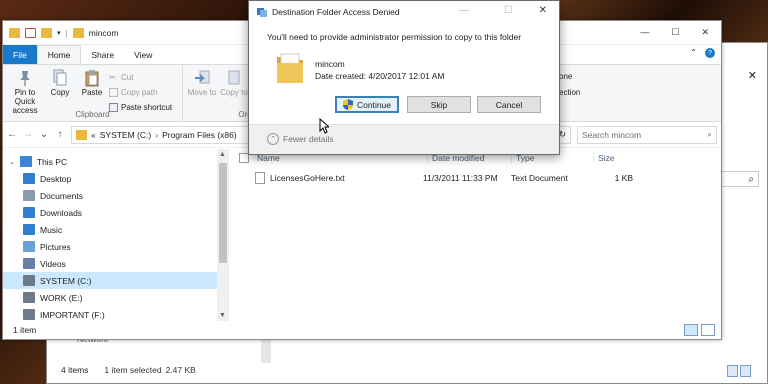 Image resolution: width=768 pixels, height=384 pixels. What do you see at coordinates (222, 315) in the screenshot?
I see `scroll-down-icon: ▼` at bounding box center [222, 315].